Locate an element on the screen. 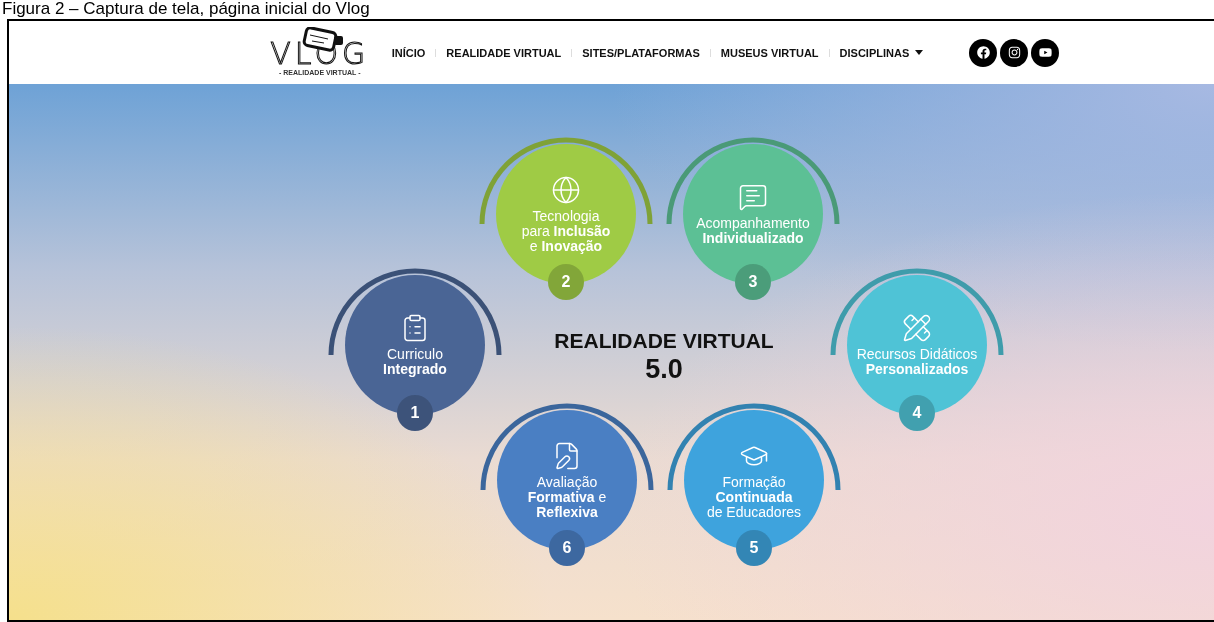 This screenshot has width=1214, height=622. instagram-icon is located at coordinates (1014, 52).